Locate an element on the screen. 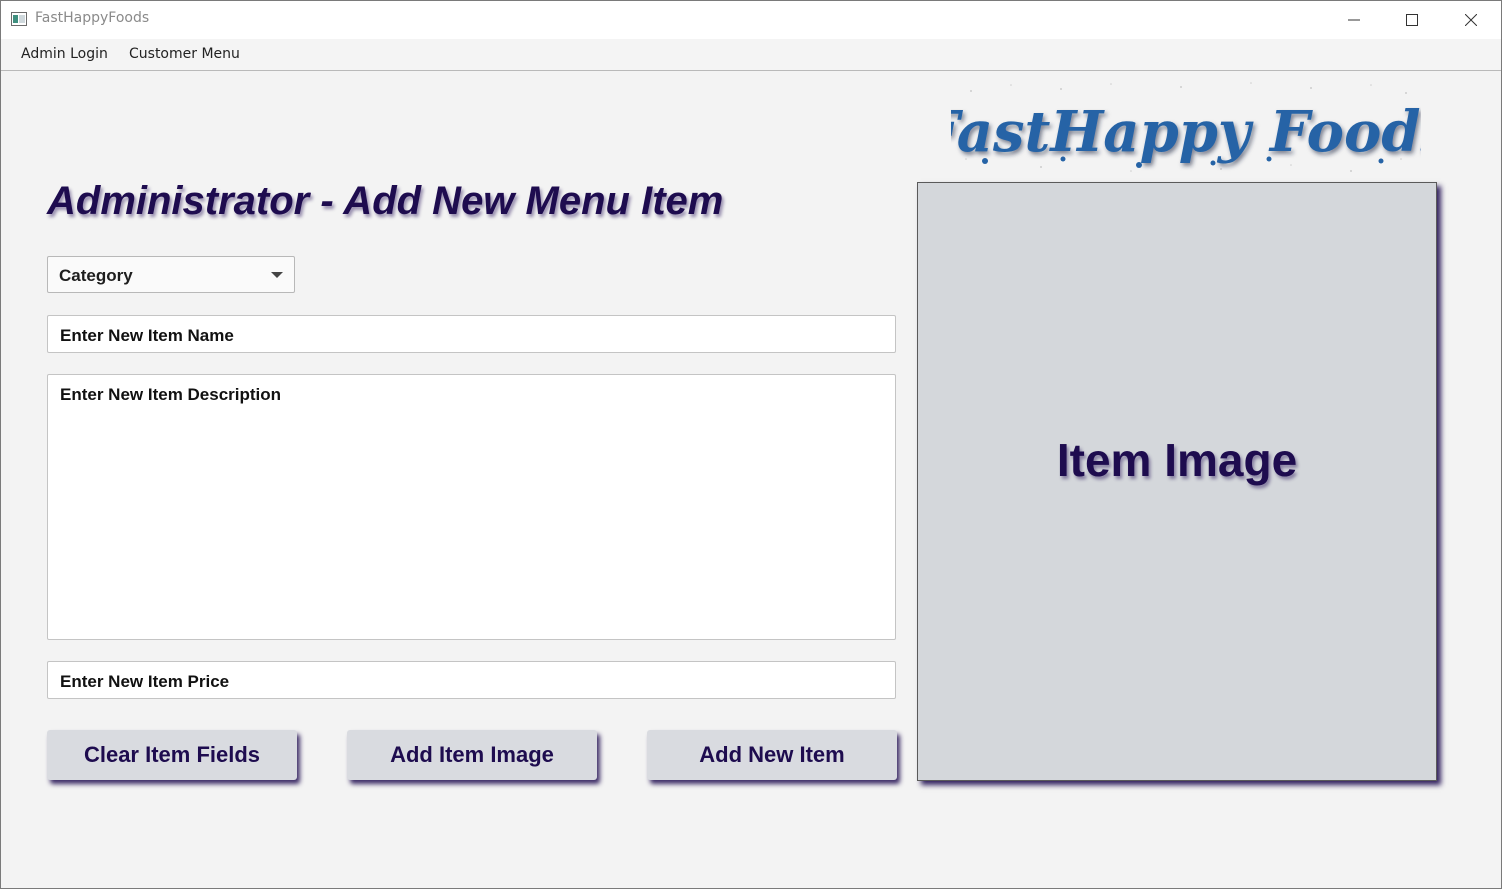 The height and width of the screenshot is (889, 1502). item-price-text: Enter New Item Price is located at coordinates (145, 681).